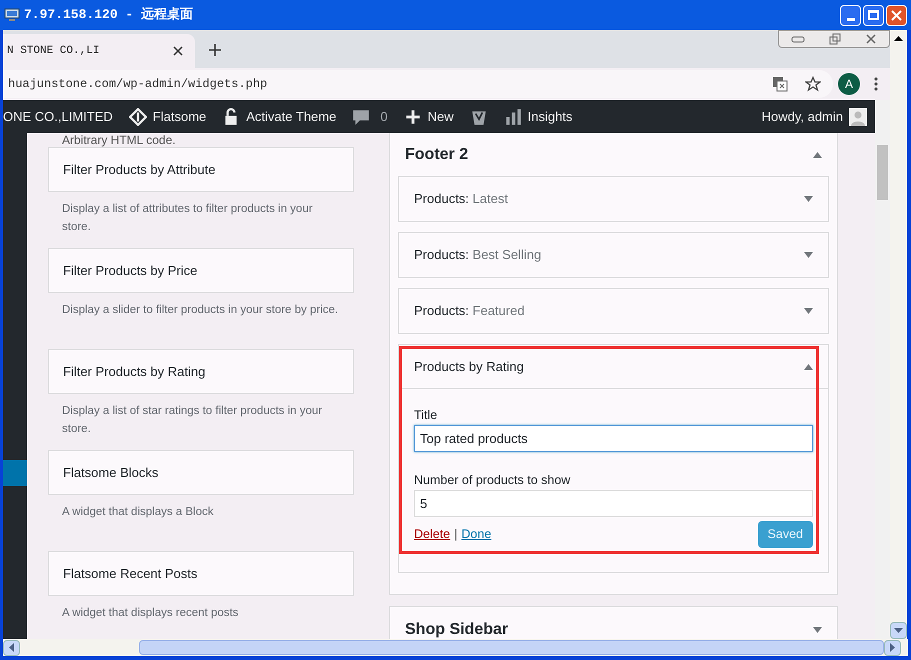 This screenshot has width=911, height=660. What do you see at coordinates (200, 310) in the screenshot?
I see `widget-description: Display a slider to filter products in your store by price.` at bounding box center [200, 310].